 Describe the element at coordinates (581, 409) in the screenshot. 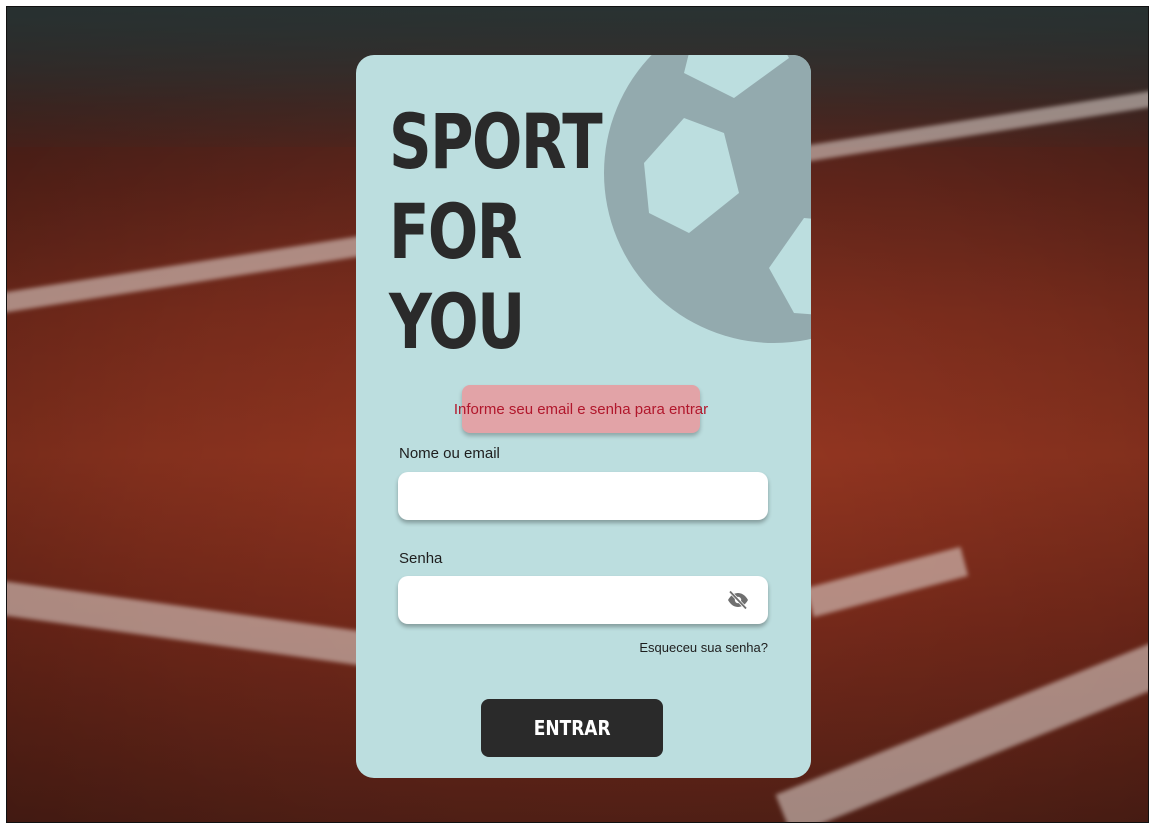

I see `info-alert: Informe seu email e senha para entrar` at that location.